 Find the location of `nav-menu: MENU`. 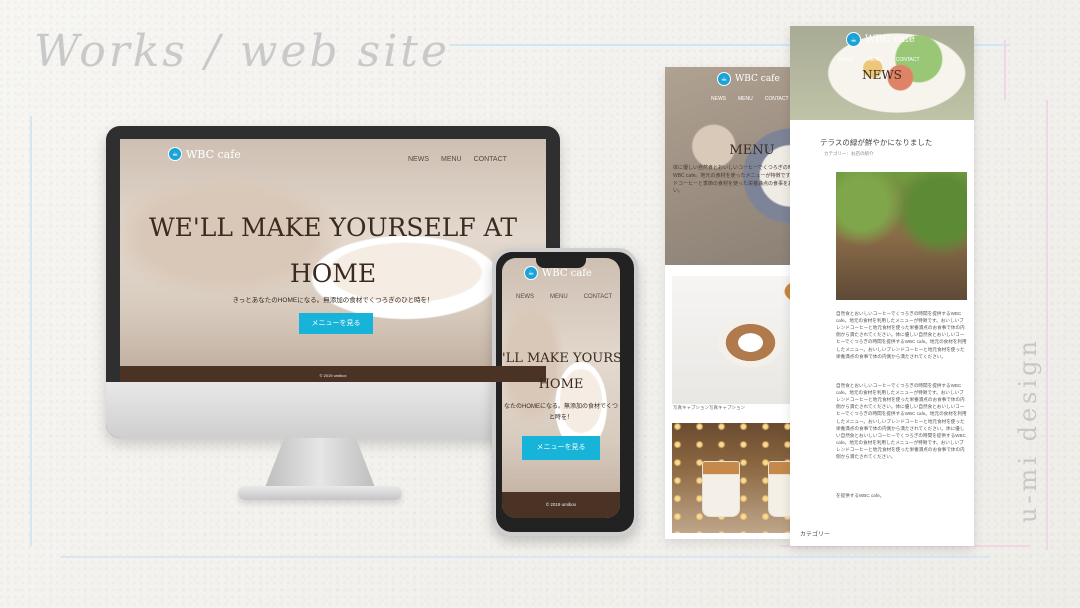

nav-menu: MENU is located at coordinates (451, 159).